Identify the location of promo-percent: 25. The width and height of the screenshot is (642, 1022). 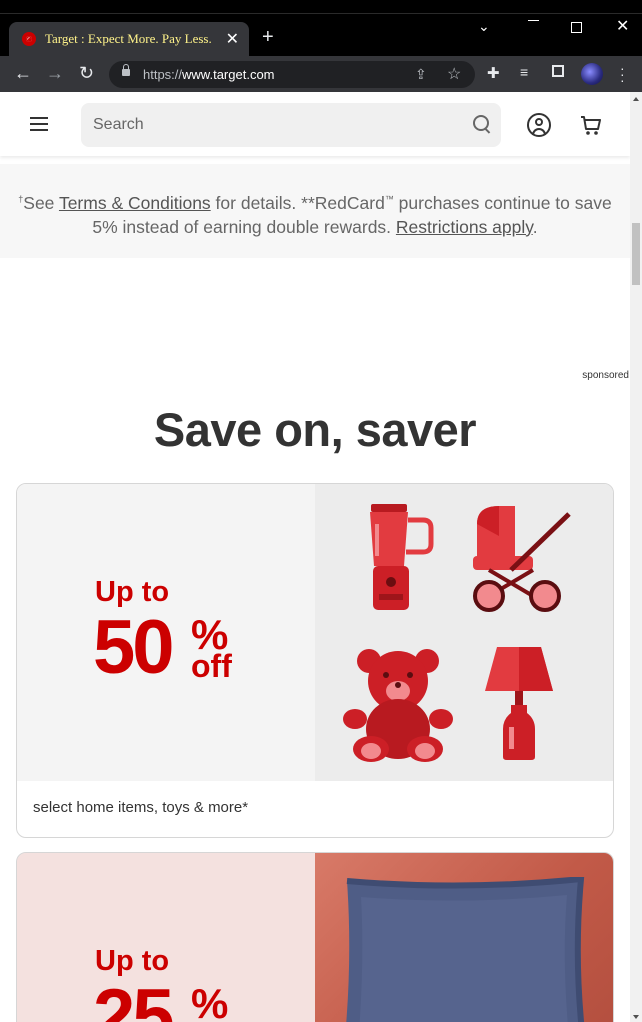
(134, 998).